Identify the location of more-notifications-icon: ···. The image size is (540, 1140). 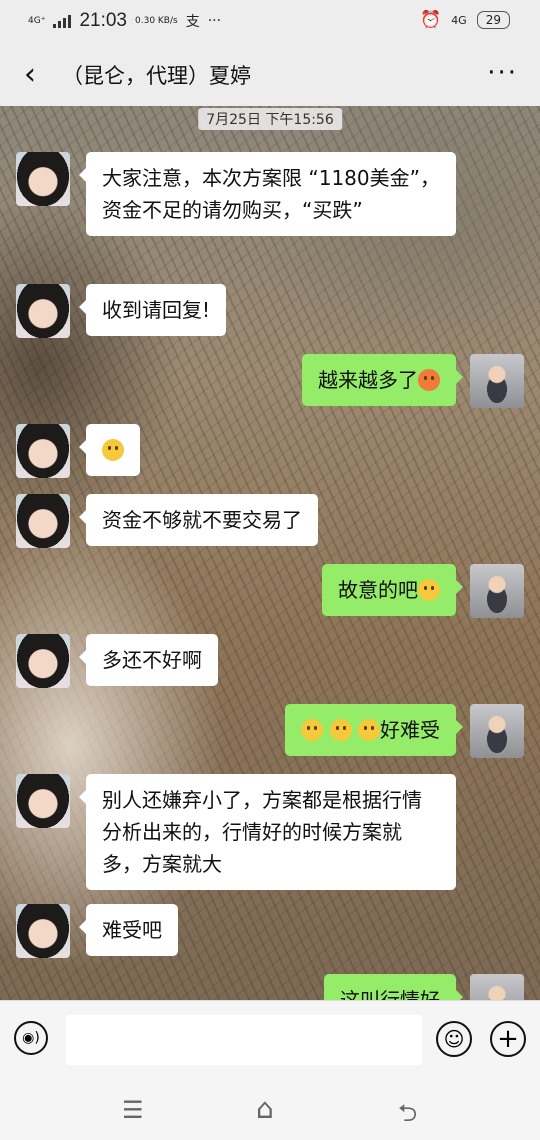
(214, 21).